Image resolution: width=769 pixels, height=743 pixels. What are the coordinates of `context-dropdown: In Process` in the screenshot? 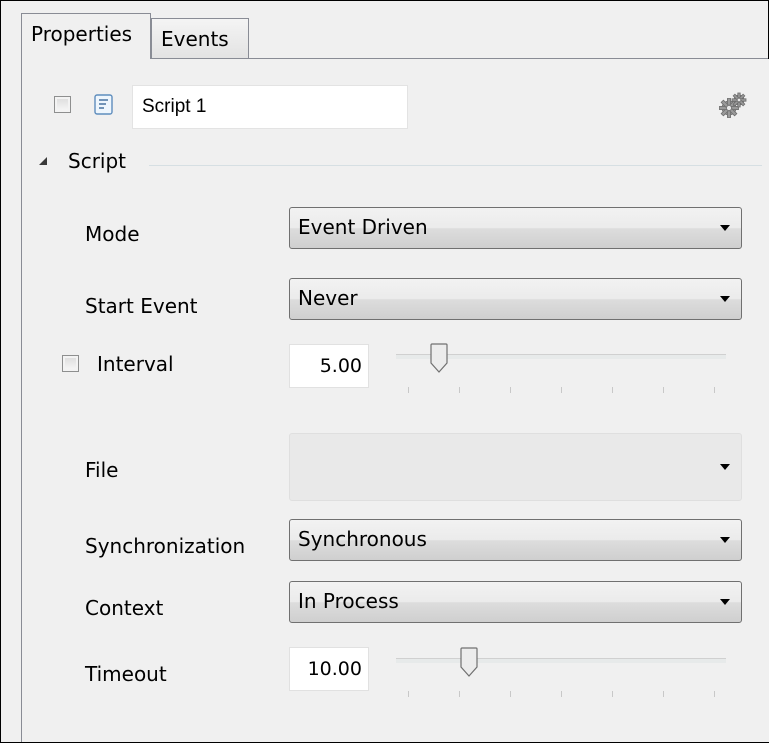 It's located at (515, 602).